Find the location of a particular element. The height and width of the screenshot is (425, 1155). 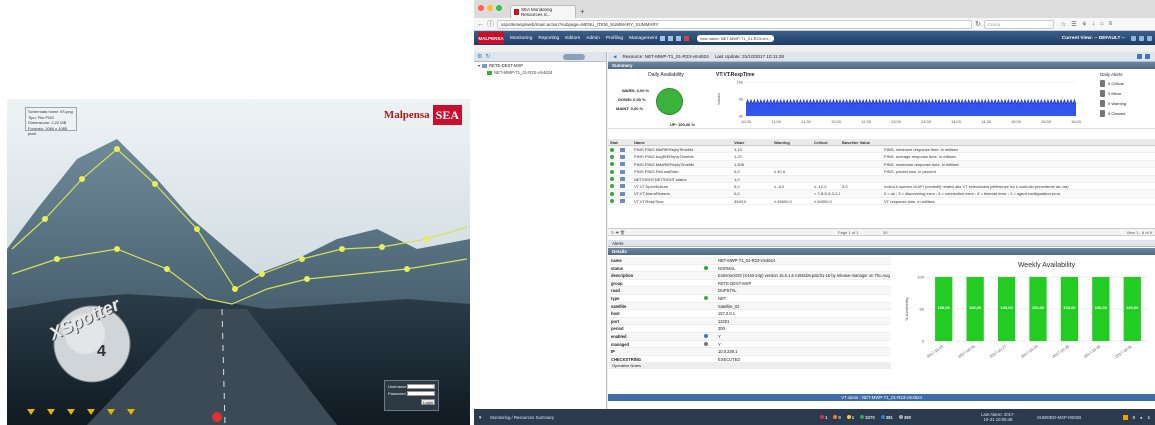

xspotter-version: 4 is located at coordinates (101, 351).